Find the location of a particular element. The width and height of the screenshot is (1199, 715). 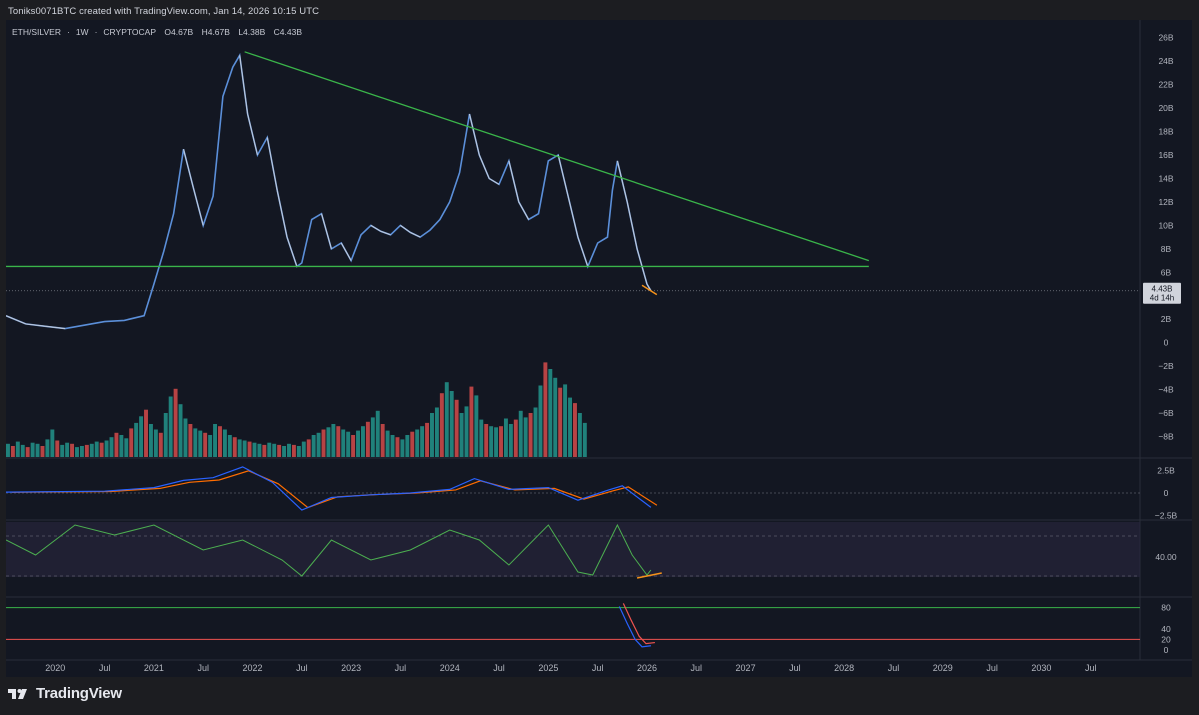

last-price-label: 4.43B is located at coordinates (1162, 289).